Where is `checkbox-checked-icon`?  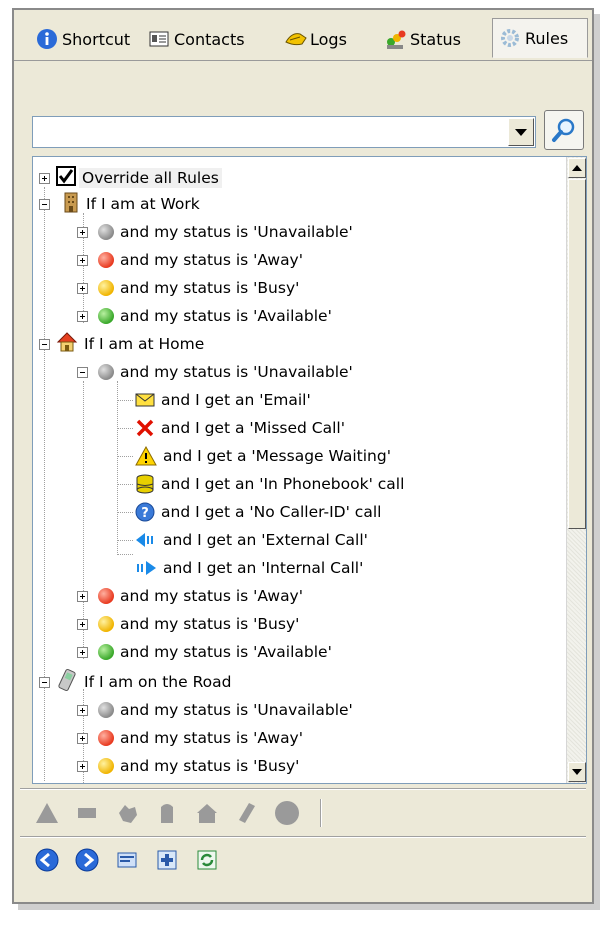
checkbox-checked-icon is located at coordinates (66, 178).